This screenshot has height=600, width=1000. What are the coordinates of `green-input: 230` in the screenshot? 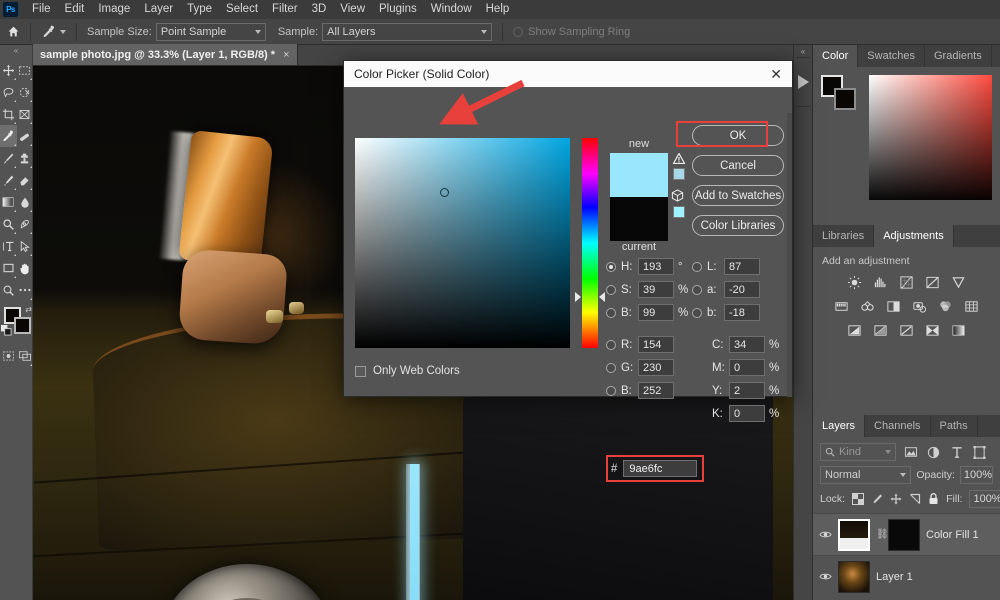 It's located at (656, 367).